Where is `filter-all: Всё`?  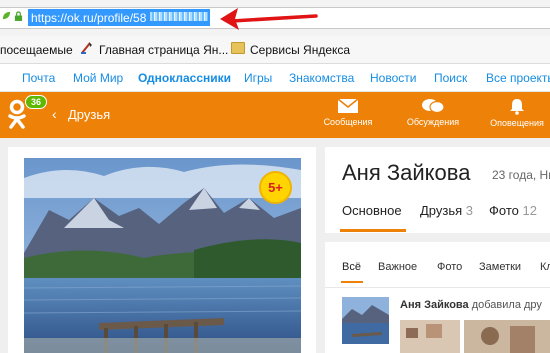 filter-all: Всё is located at coordinates (351, 267).